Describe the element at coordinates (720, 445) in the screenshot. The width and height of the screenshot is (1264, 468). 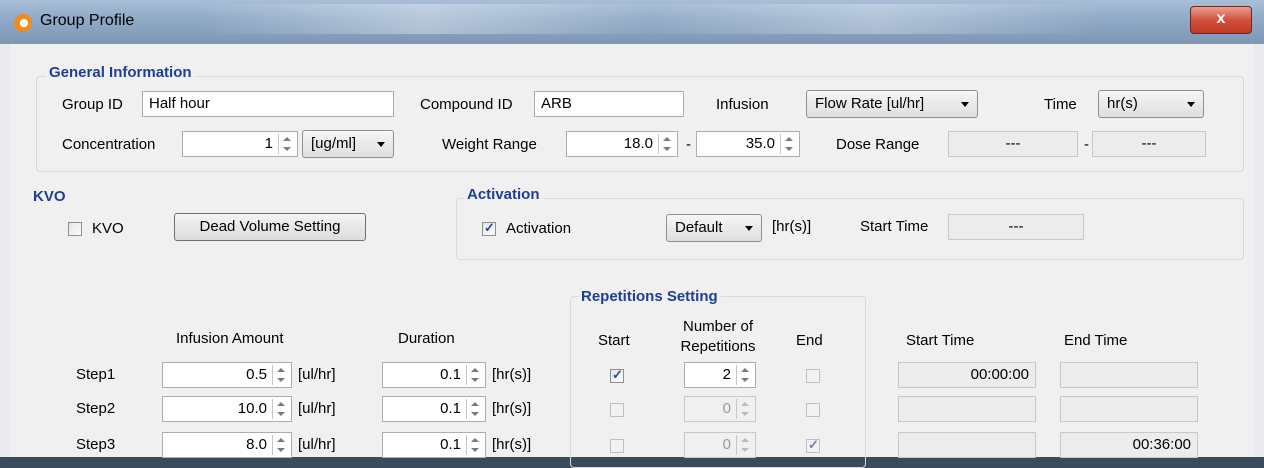
I see `step3-repetitions-stepper: 0` at that location.